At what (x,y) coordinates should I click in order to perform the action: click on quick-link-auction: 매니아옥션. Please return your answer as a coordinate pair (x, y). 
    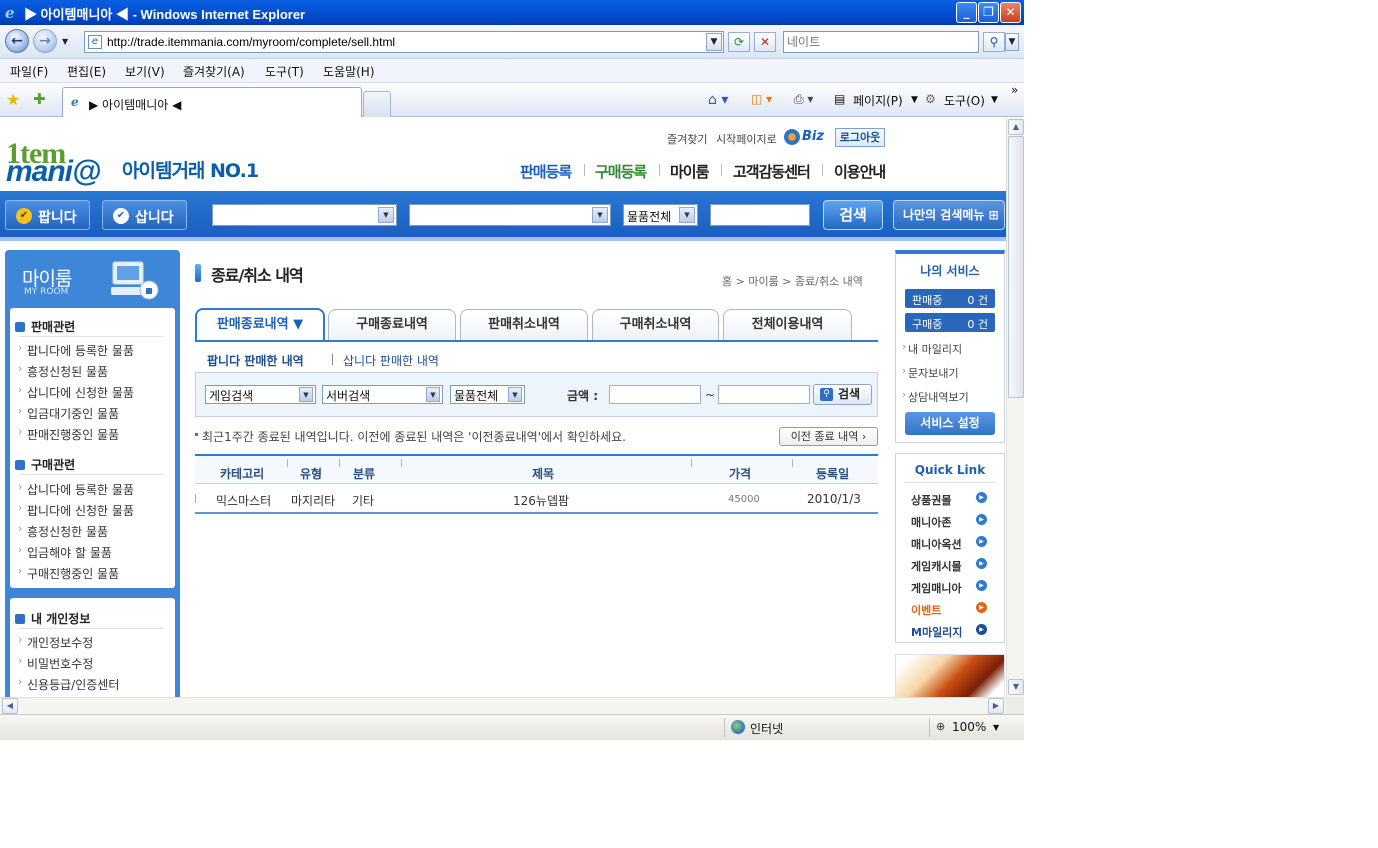
    Looking at the image, I should click on (936, 544).